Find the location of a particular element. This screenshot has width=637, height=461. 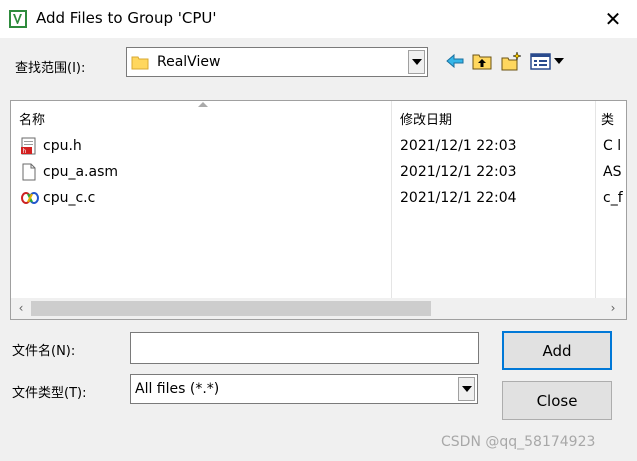

file-row: cpu_c.c 2021/12/1 22:04 c_f is located at coordinates (318, 198).